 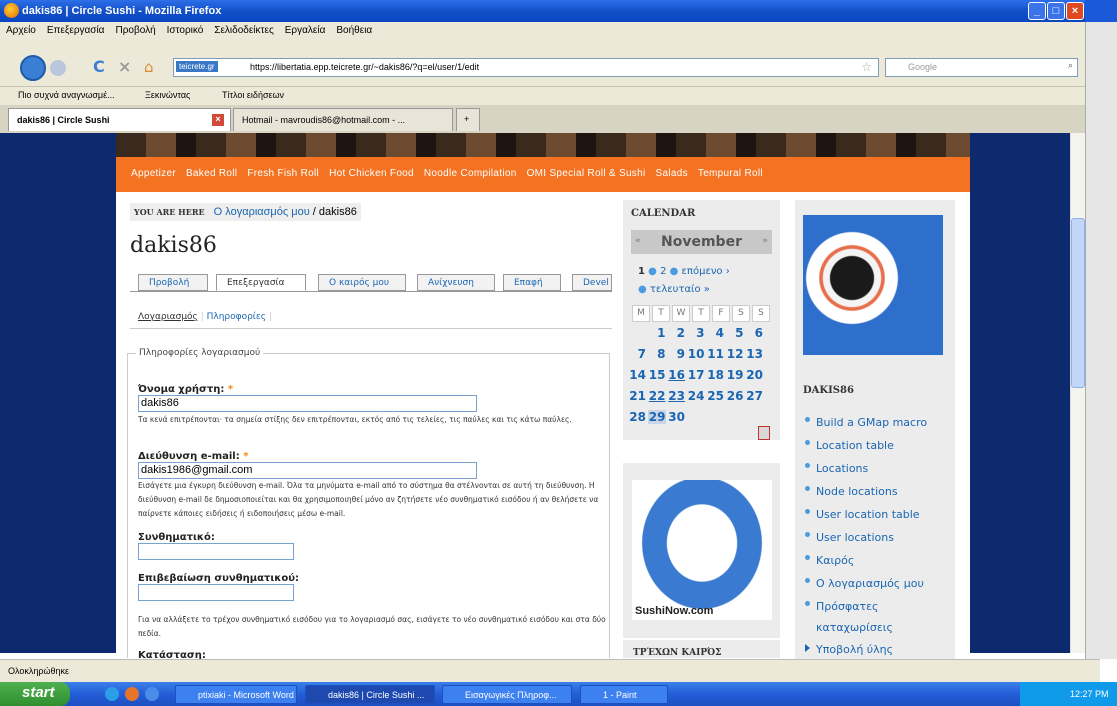 I want to click on calendar-day: 19, so click(x=735, y=375).